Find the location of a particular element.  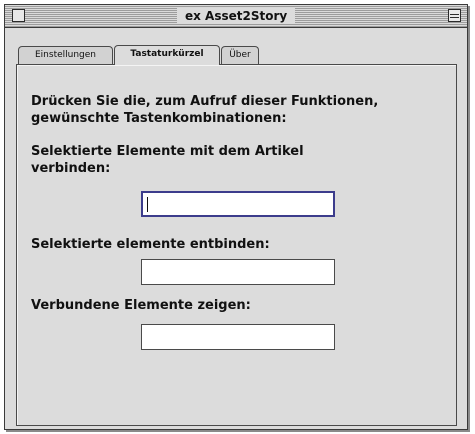

close-box-icon is located at coordinates (18, 15).